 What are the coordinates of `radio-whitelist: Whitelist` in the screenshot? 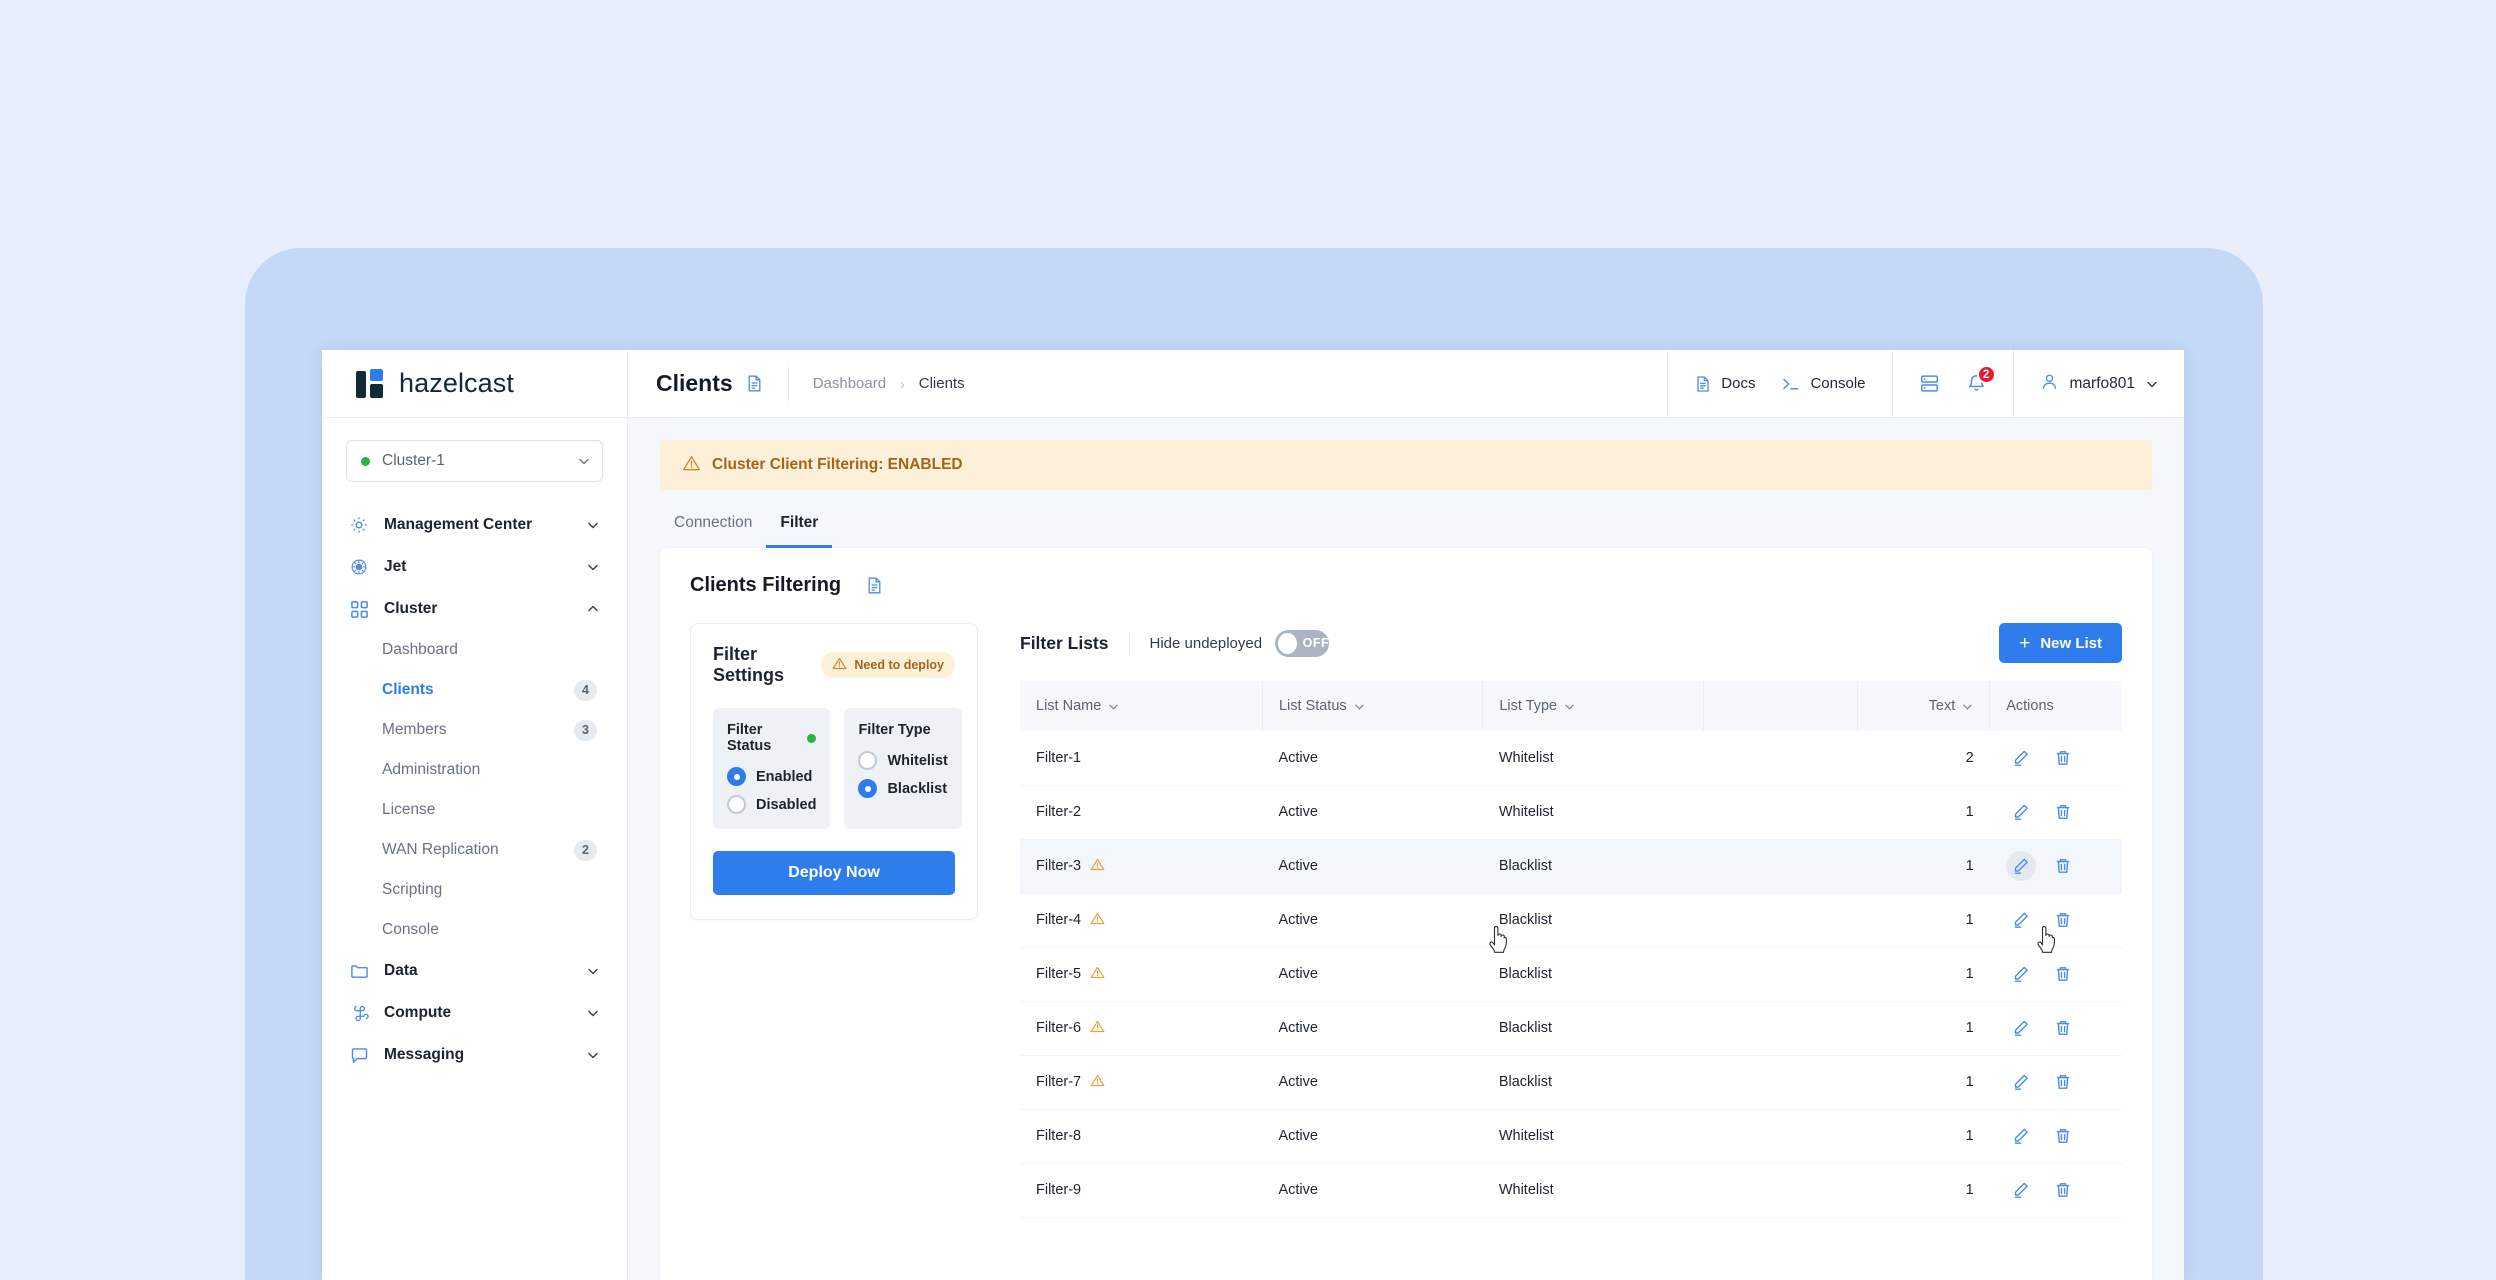 It's located at (903, 760).